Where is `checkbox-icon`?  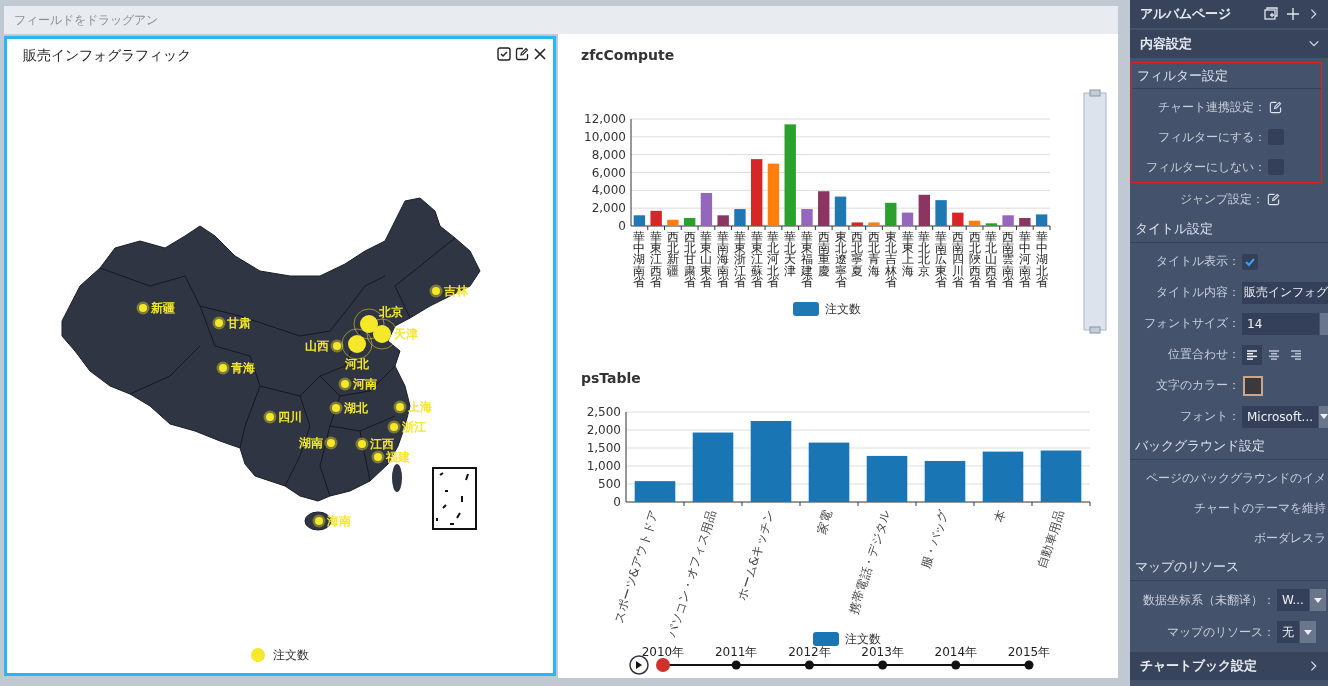 checkbox-icon is located at coordinates (504, 54).